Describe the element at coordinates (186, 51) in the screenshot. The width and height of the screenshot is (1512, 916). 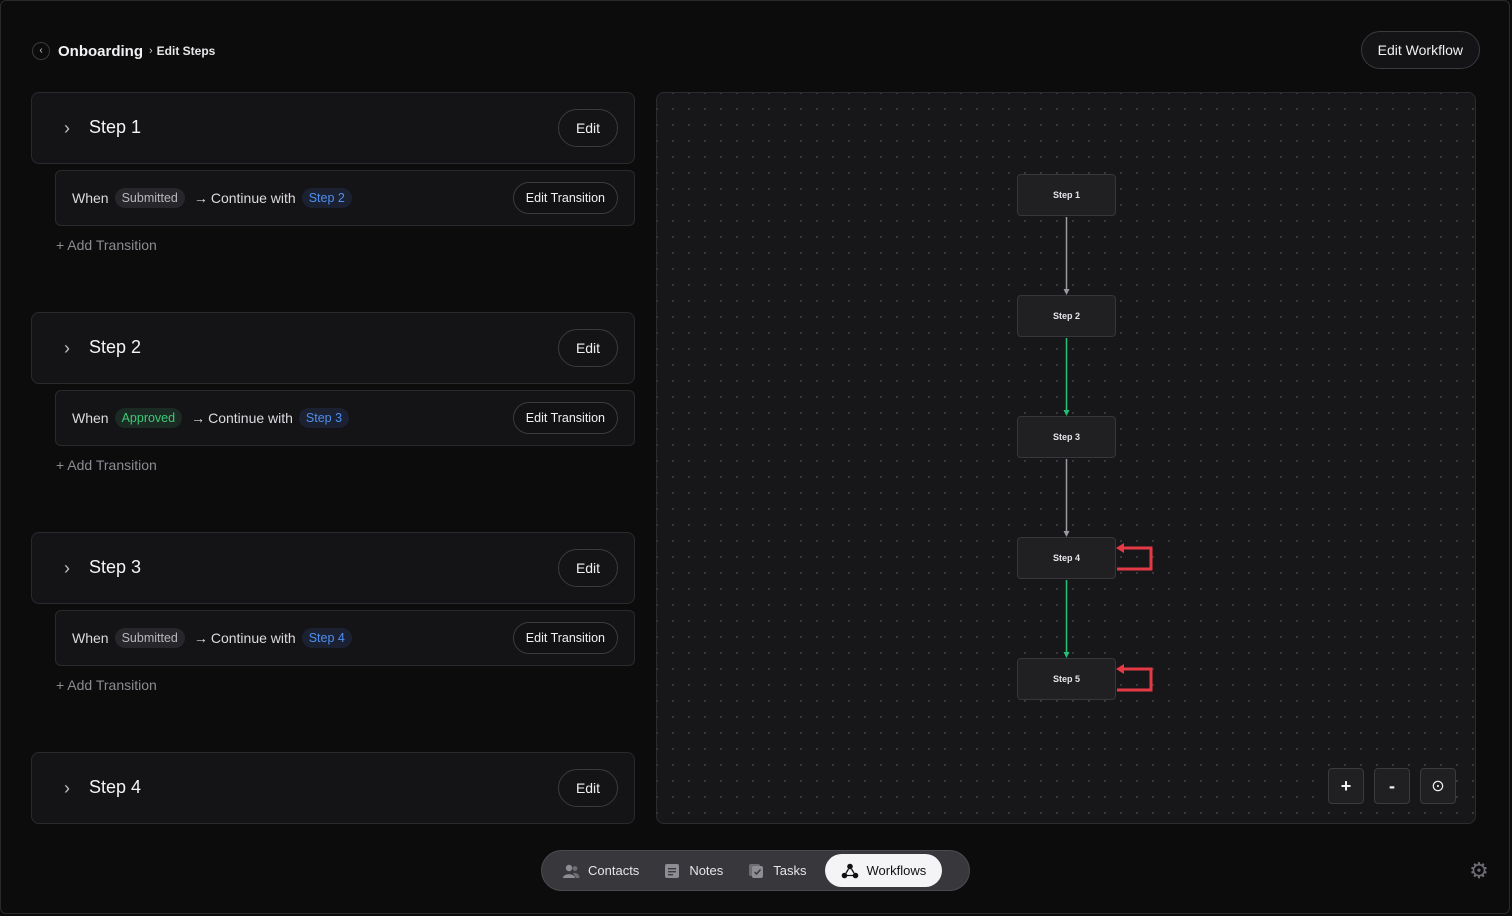
I see `breadcrumb-current: Edit Steps` at that location.